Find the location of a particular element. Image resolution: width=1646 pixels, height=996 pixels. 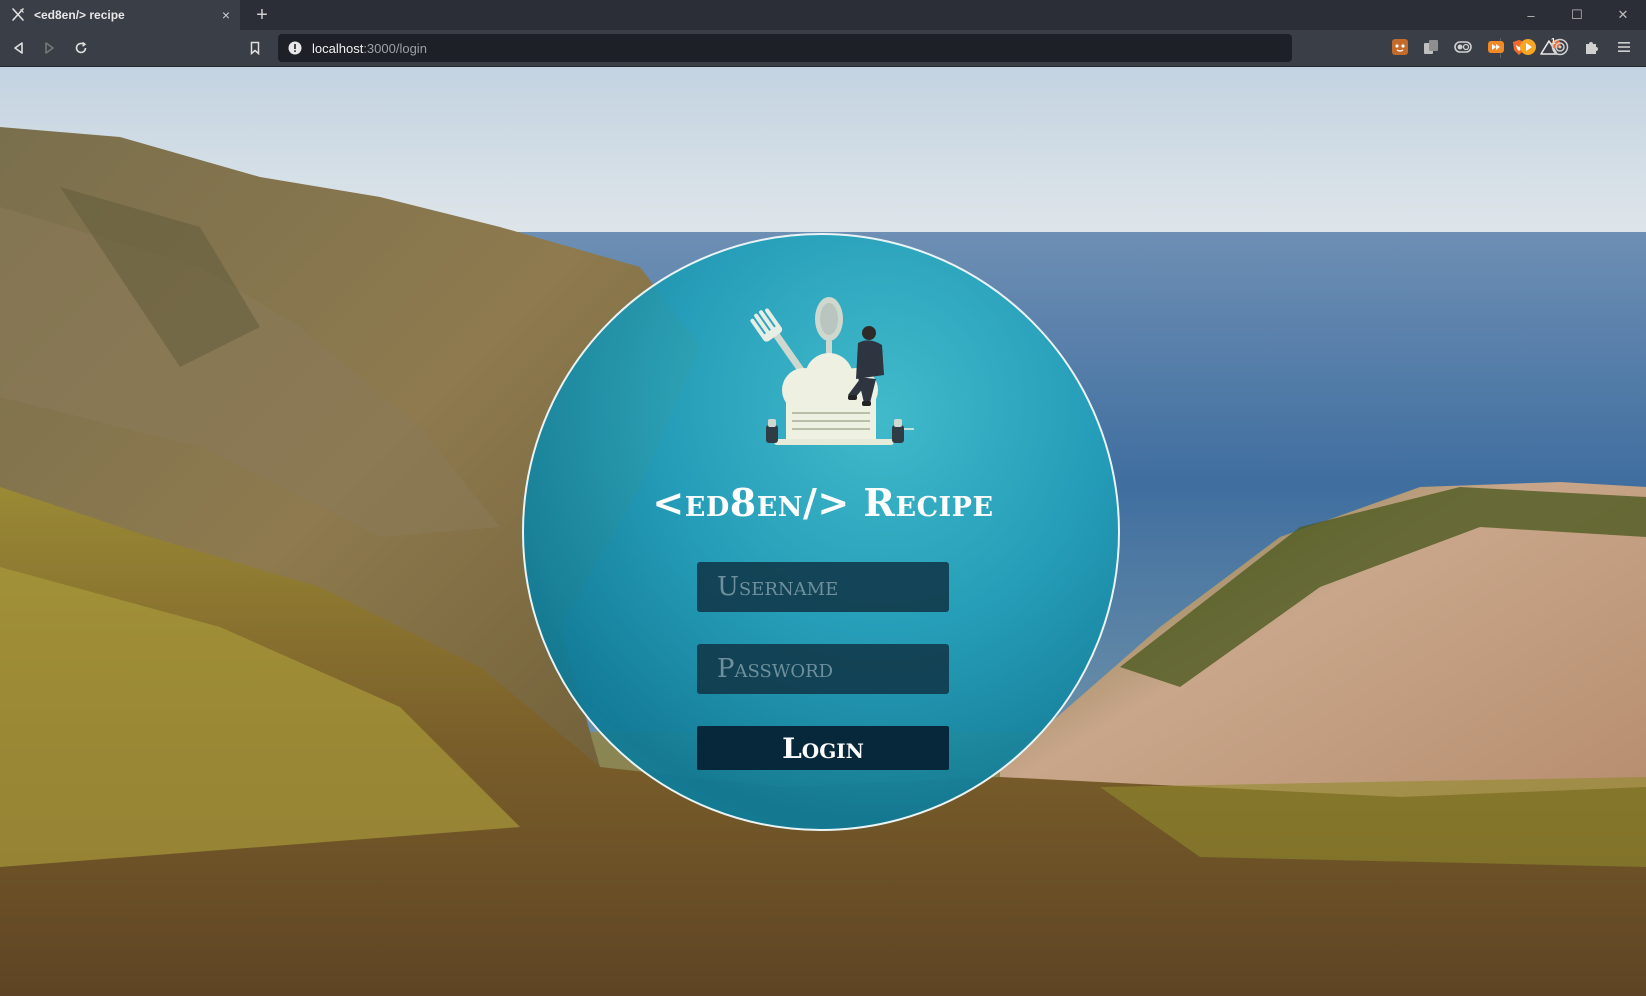

browser-titlebar: <ed8en/> recipe × + – ☐ ✕ is located at coordinates (823, 15).